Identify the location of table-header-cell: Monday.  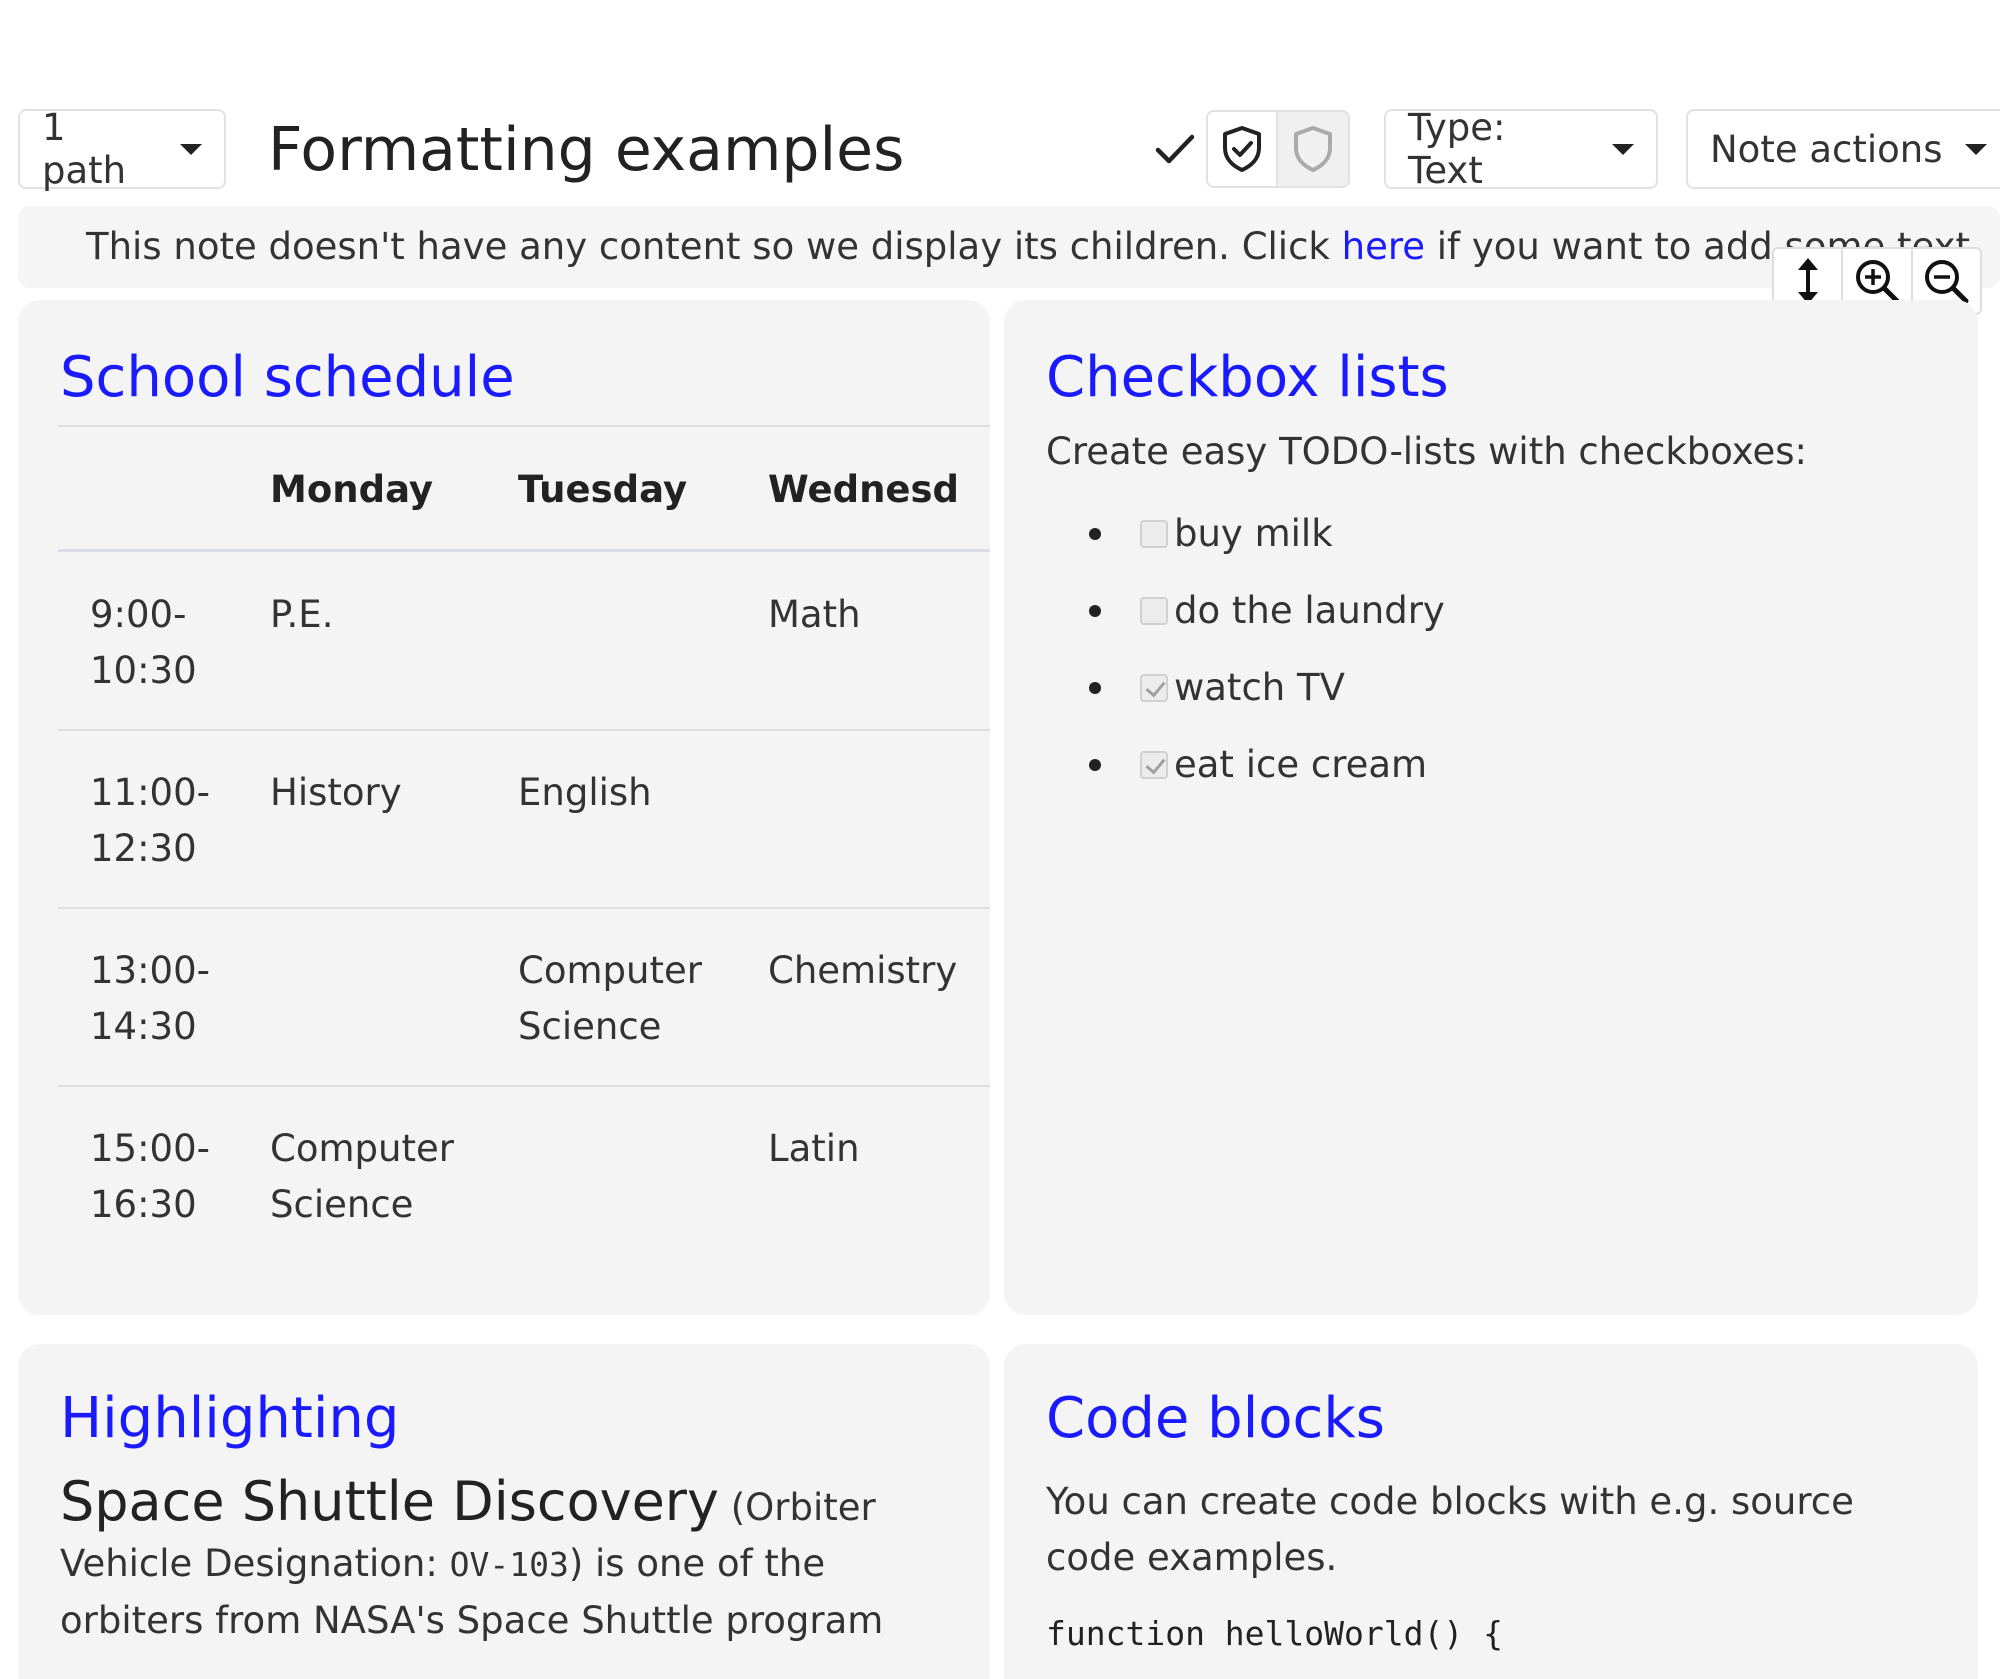
(352, 489).